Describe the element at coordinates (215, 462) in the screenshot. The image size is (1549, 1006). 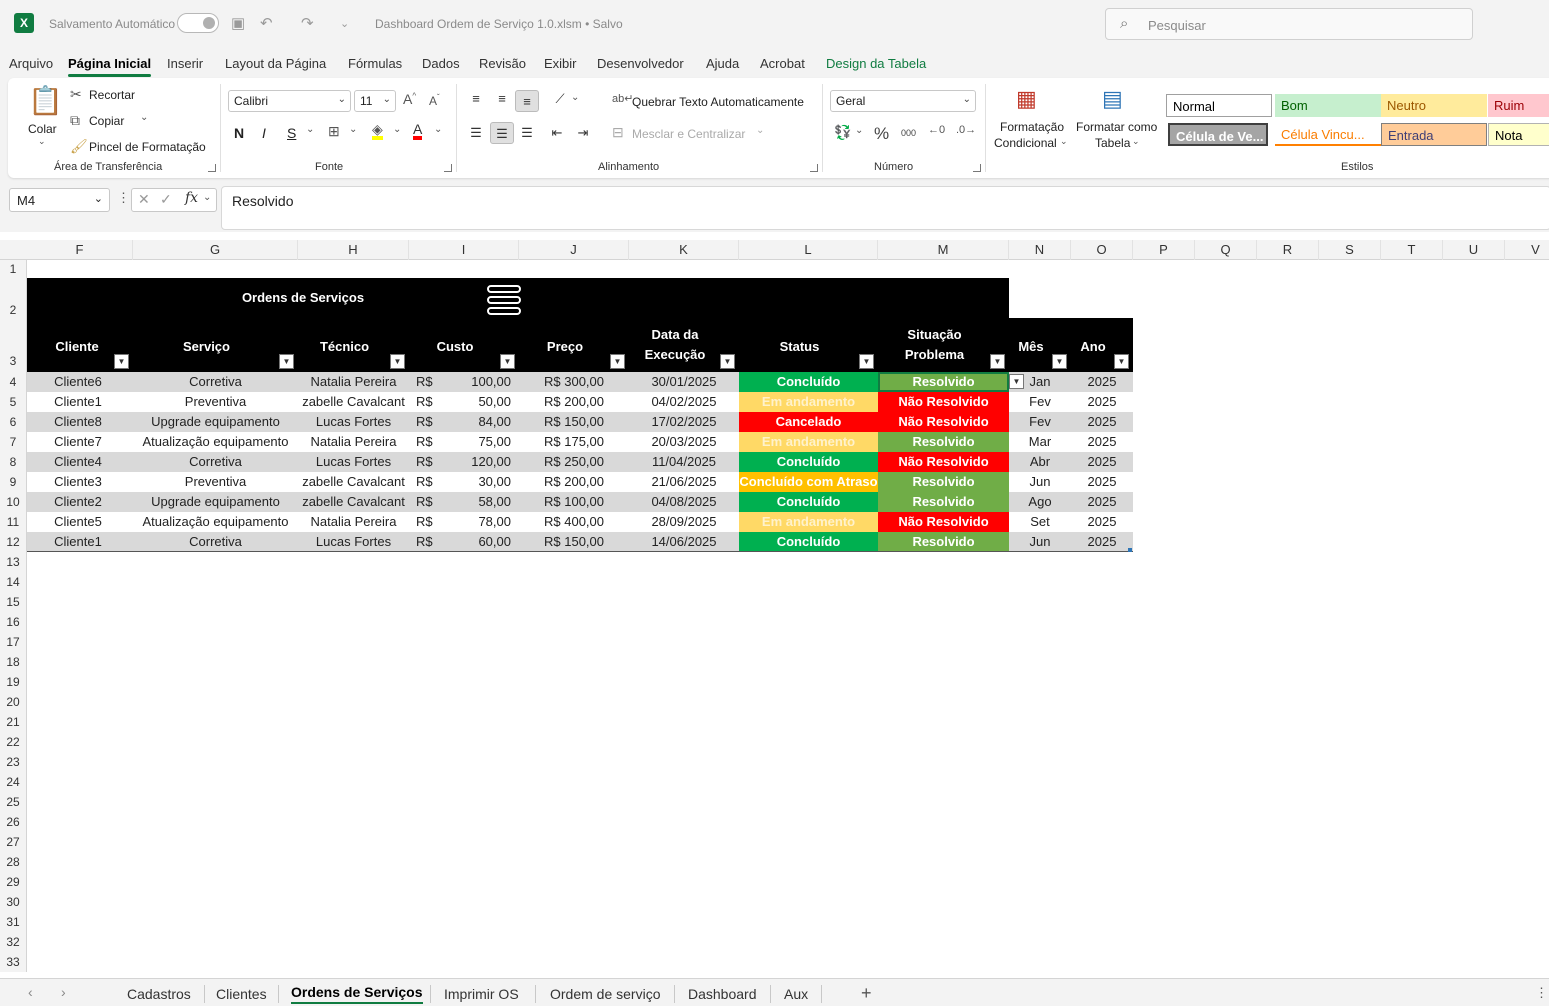
I see `cell-servico: Corretiva` at that location.